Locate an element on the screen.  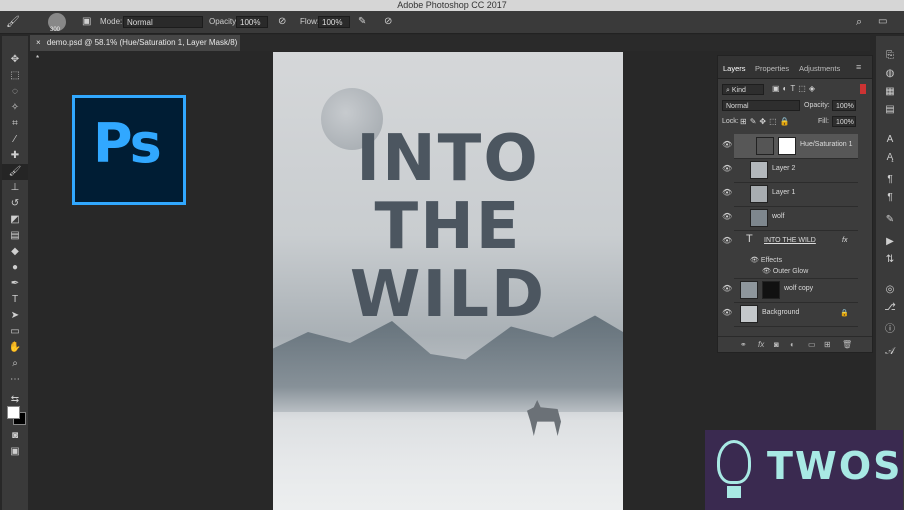
actions-icon: ▶ is located at coordinates (890, 242).